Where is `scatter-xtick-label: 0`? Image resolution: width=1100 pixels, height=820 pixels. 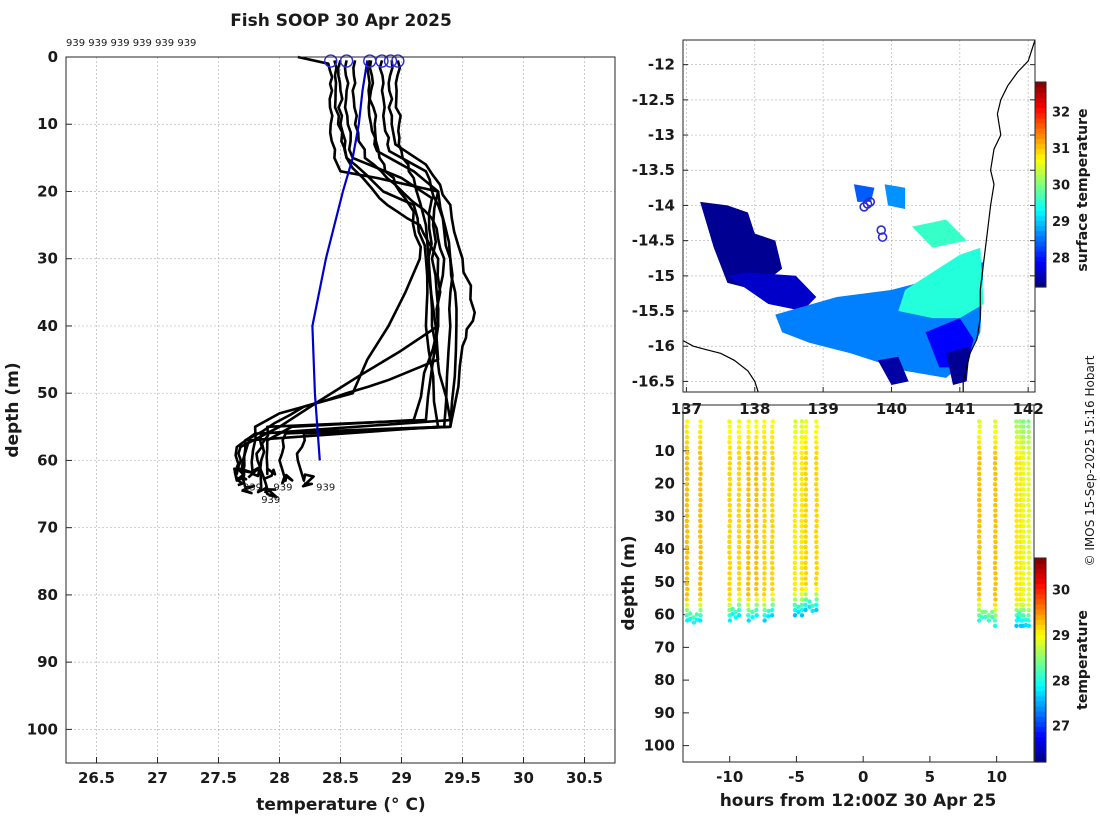
scatter-xtick-label: 0 is located at coordinates (863, 777).